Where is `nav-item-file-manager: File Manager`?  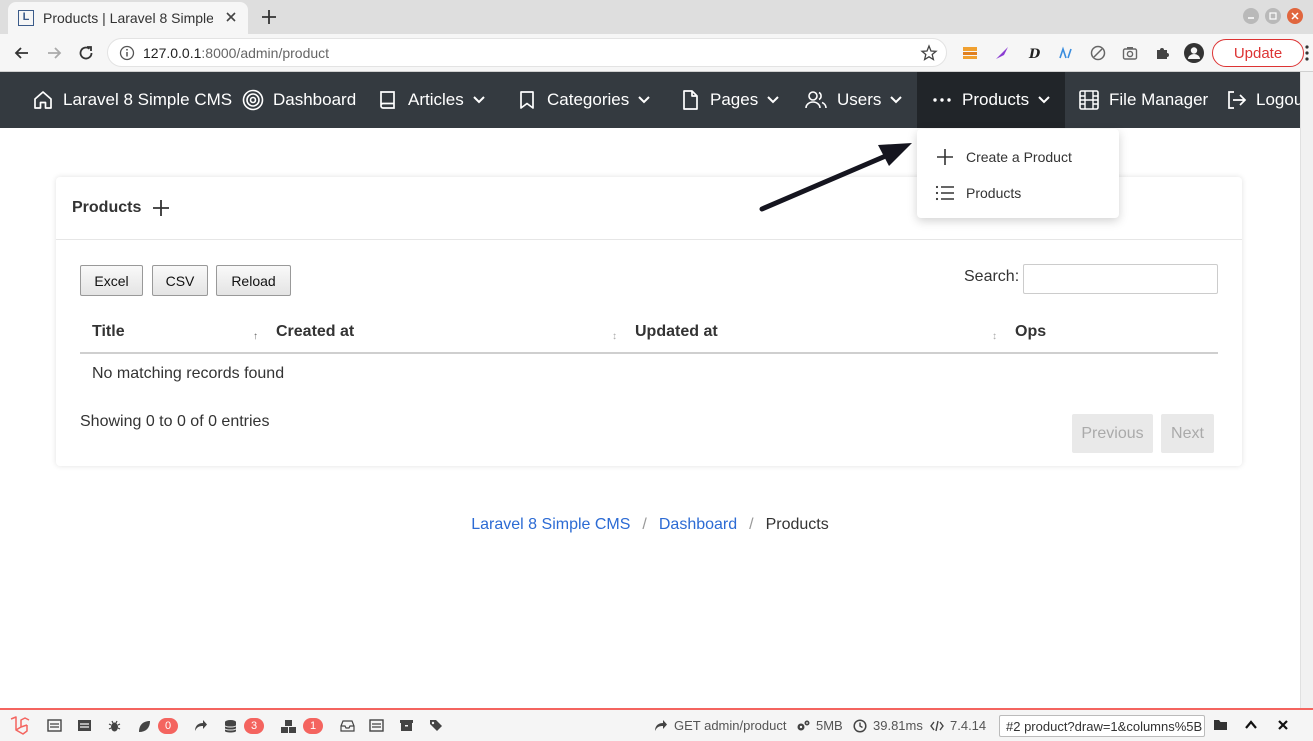 nav-item-file-manager: File Manager is located at coordinates (1143, 100).